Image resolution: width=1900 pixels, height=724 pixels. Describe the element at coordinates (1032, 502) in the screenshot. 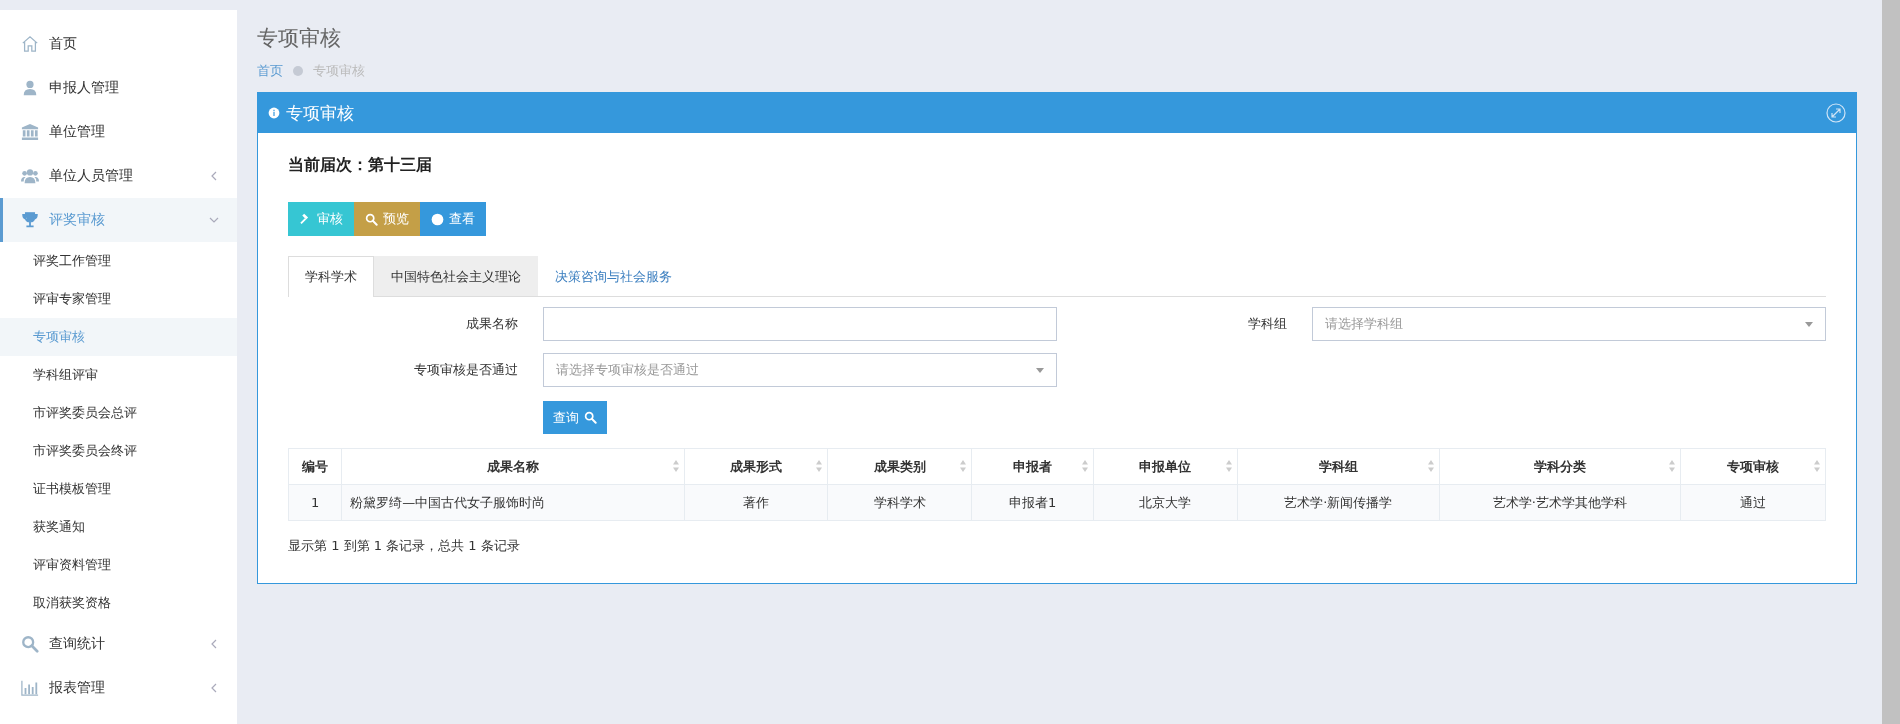

I see `table-cell: 申报者1` at that location.